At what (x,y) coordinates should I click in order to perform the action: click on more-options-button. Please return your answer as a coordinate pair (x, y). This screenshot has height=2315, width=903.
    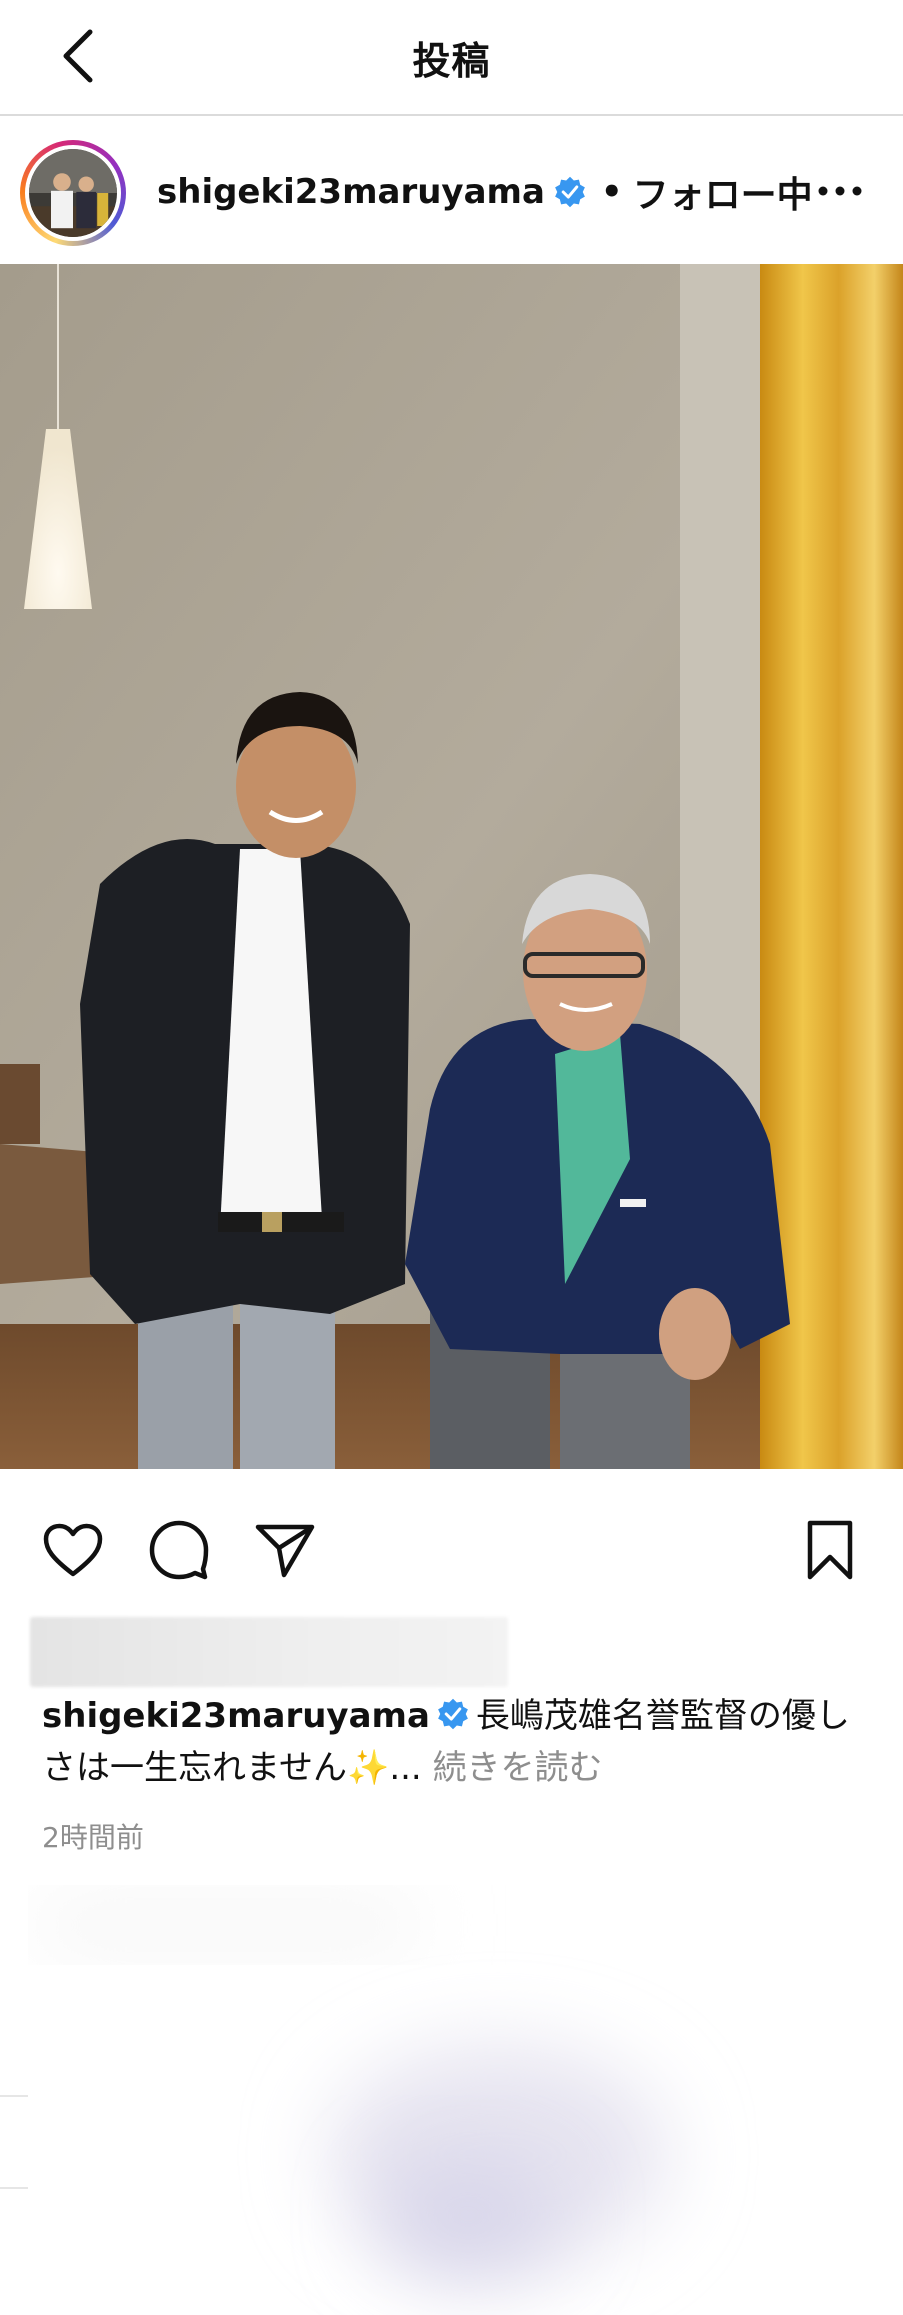
    Looking at the image, I should click on (840, 191).